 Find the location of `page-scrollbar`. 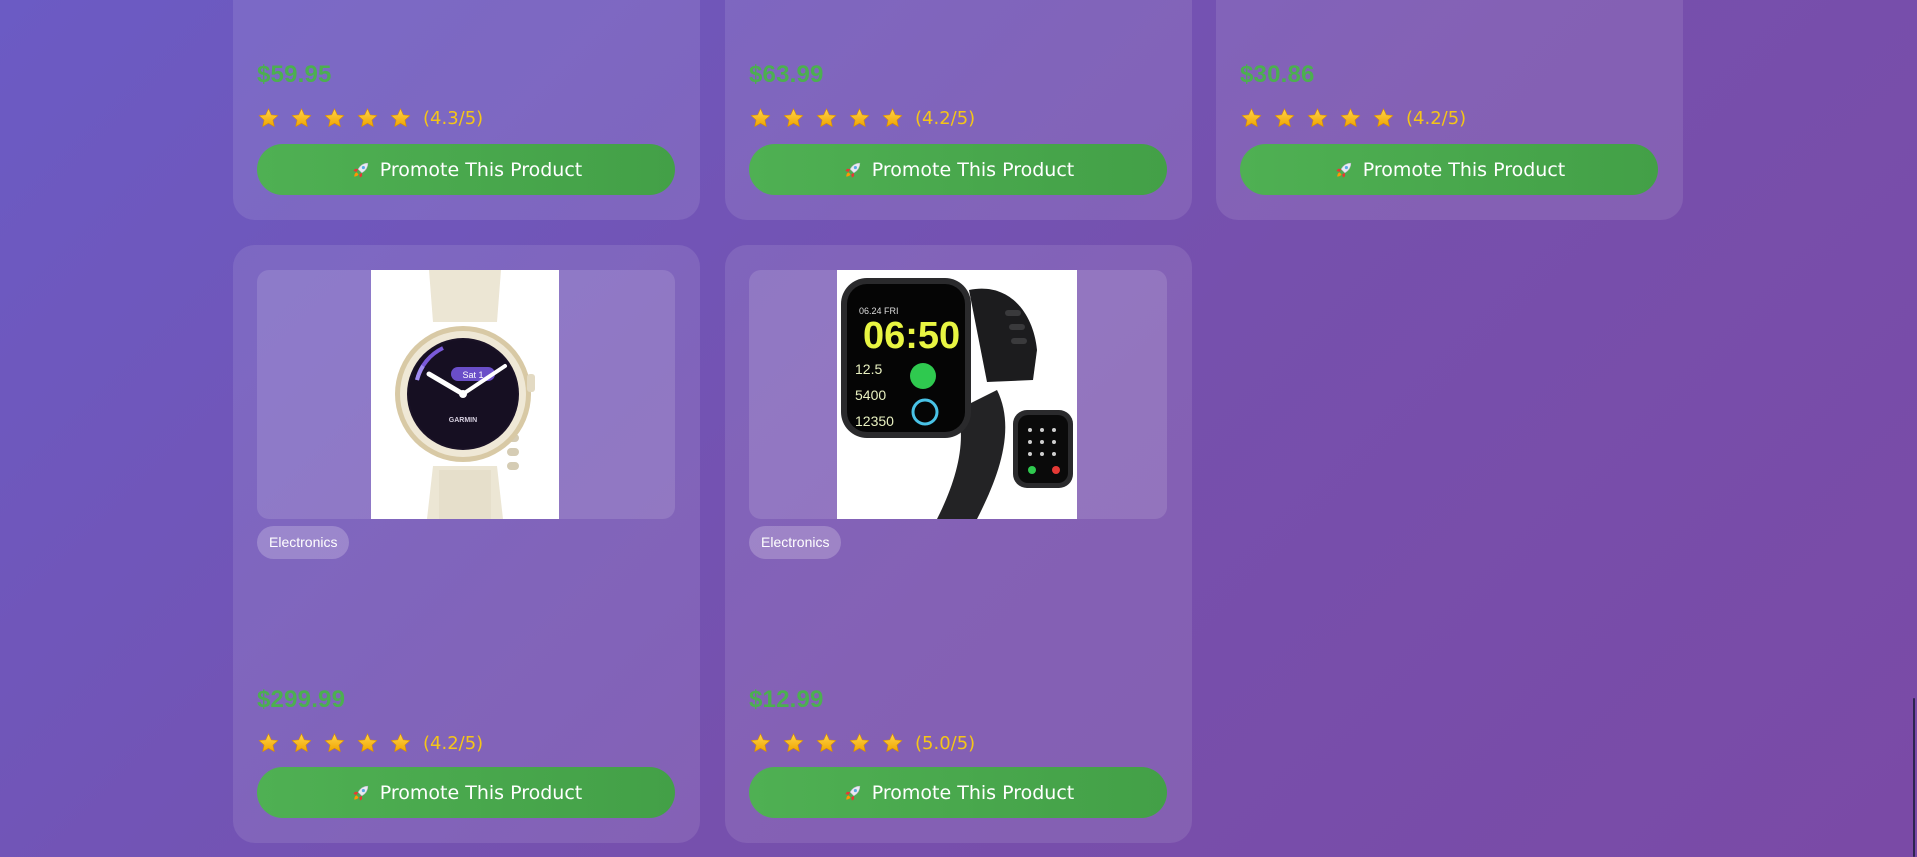

page-scrollbar is located at coordinates (1913, 428).